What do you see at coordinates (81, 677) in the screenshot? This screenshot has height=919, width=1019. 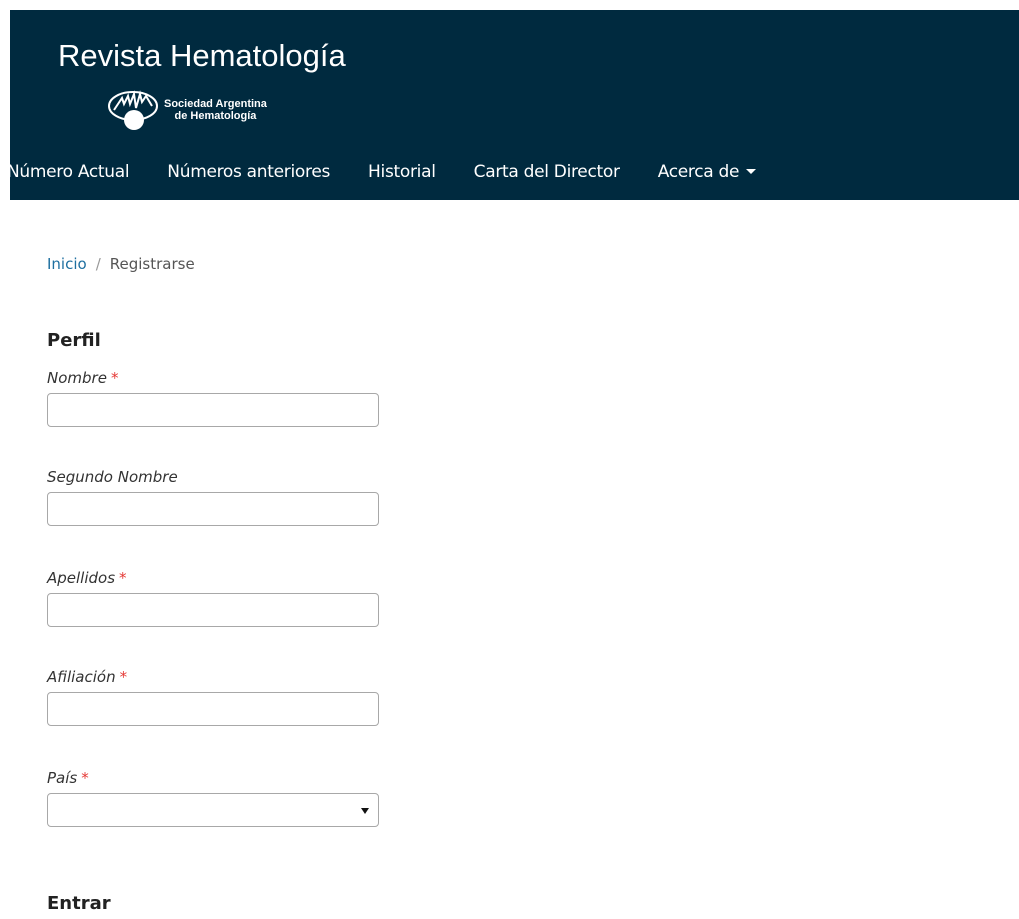 I see `affiliation-label-text: Afiliación` at bounding box center [81, 677].